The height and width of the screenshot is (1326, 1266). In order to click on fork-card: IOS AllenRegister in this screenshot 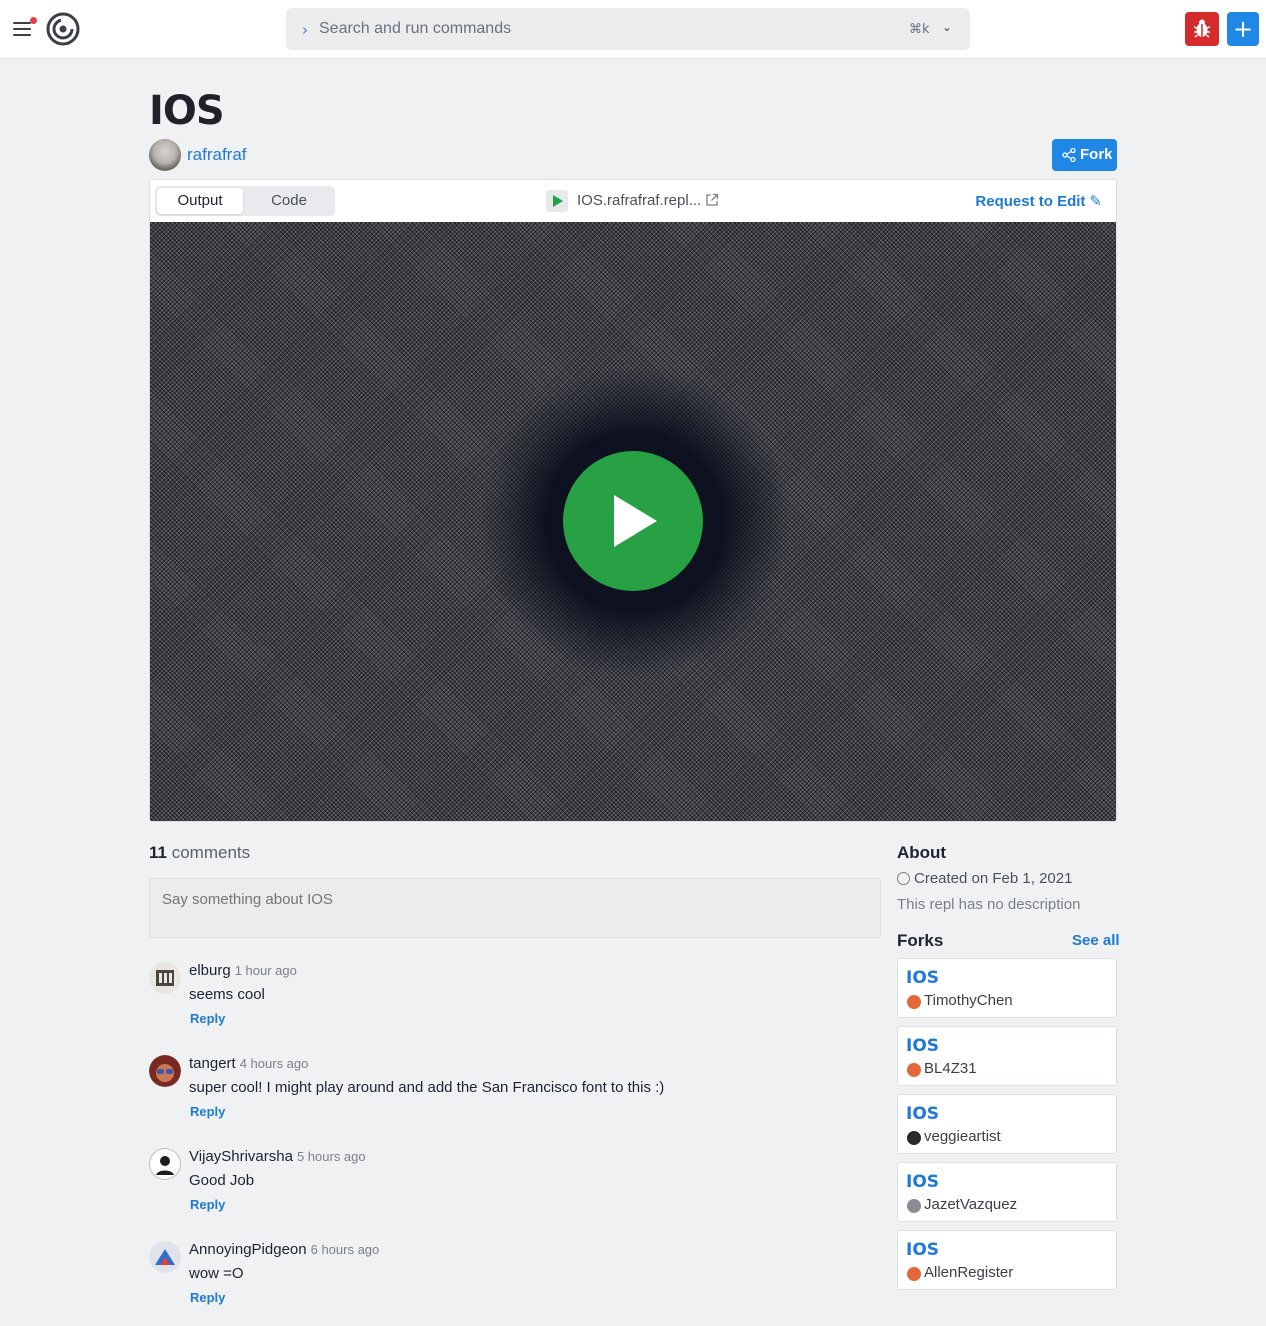, I will do `click(1007, 1260)`.